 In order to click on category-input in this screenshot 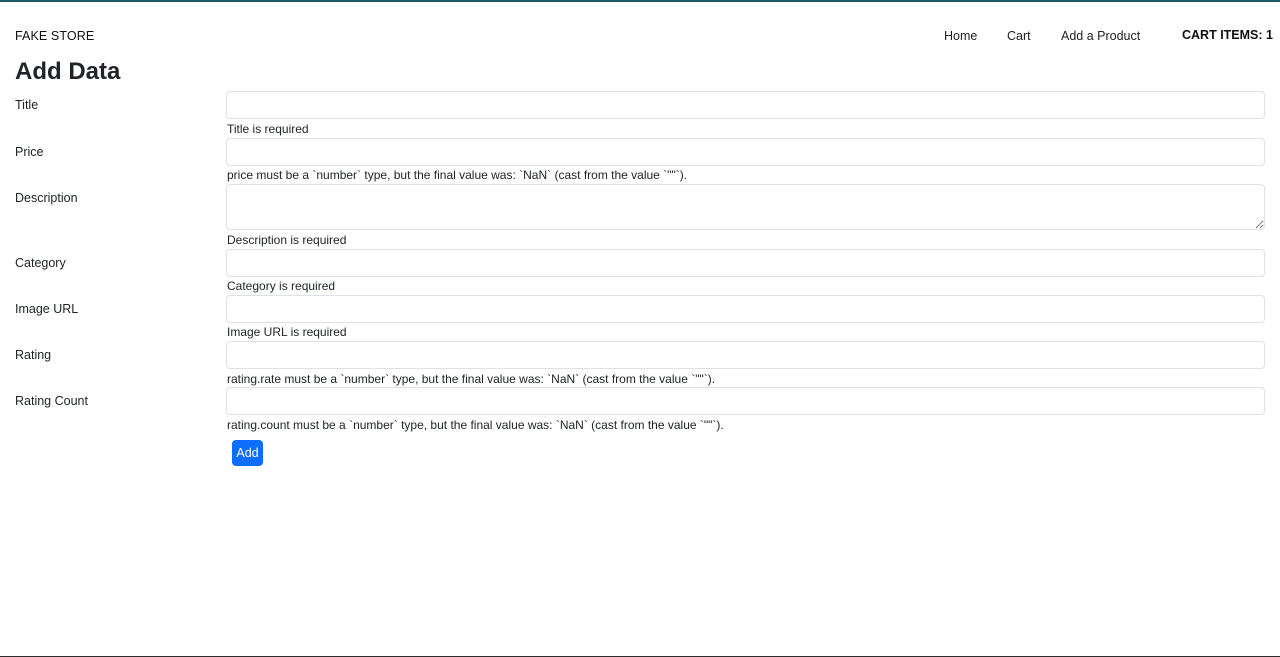, I will do `click(745, 263)`.